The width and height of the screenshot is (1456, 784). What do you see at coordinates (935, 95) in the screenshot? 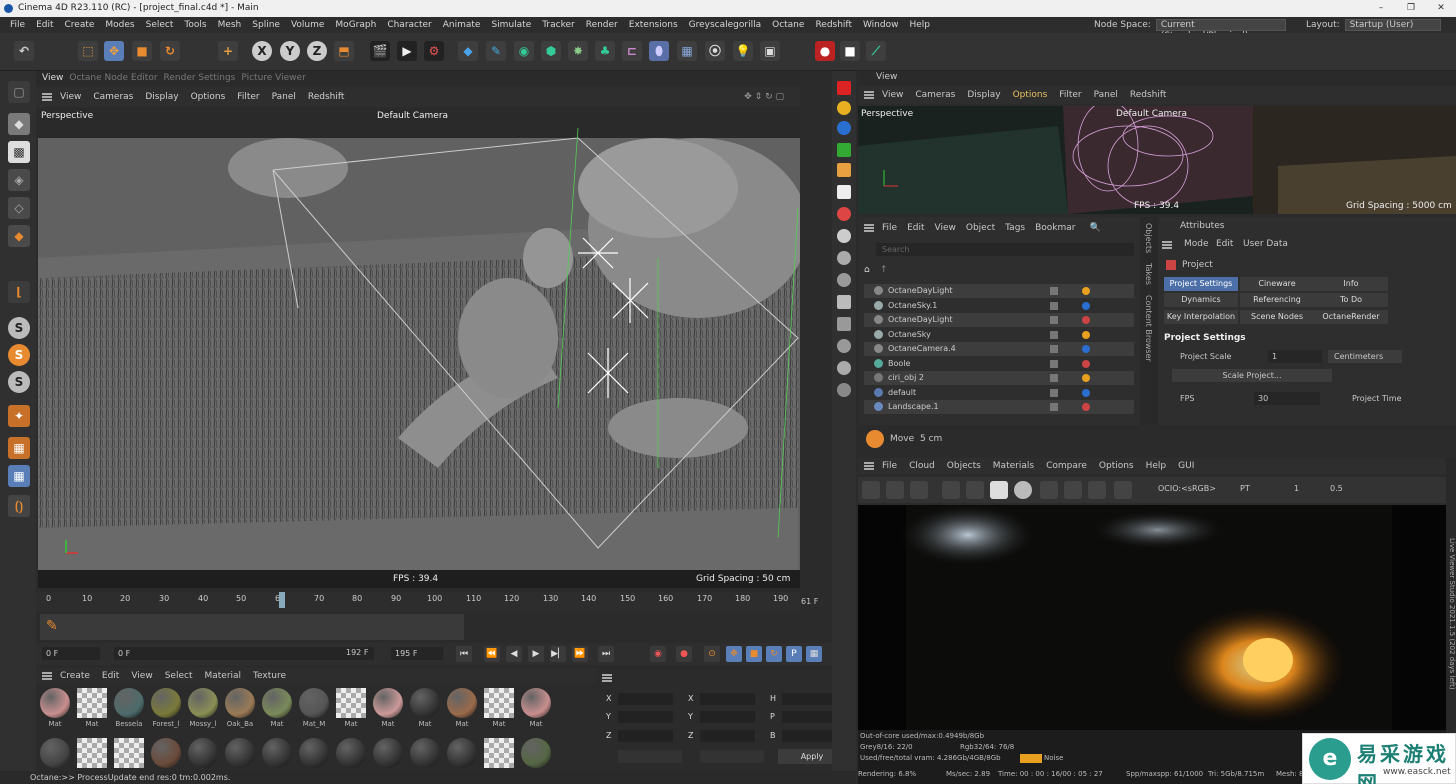
I see `rv-menu-cameras: Cameras` at bounding box center [935, 95].